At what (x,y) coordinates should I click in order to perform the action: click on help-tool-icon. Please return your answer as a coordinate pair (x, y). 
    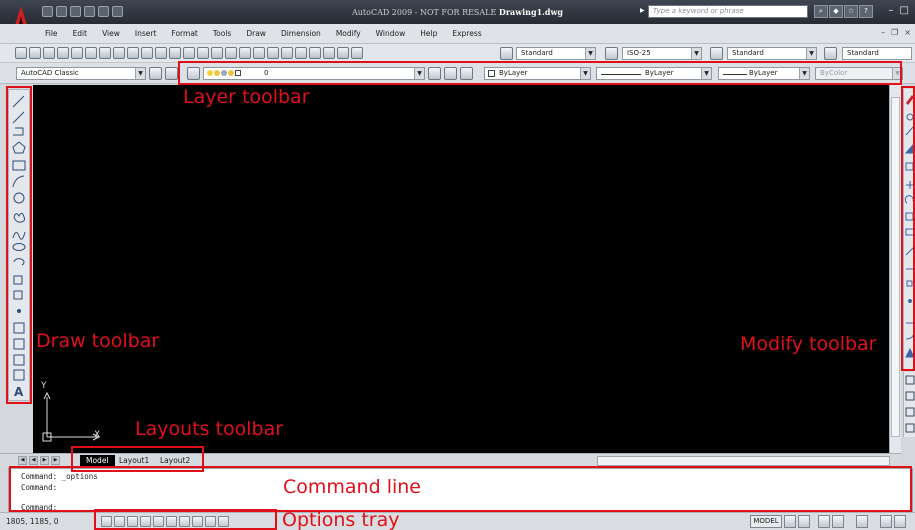
    Looking at the image, I should click on (357, 53).